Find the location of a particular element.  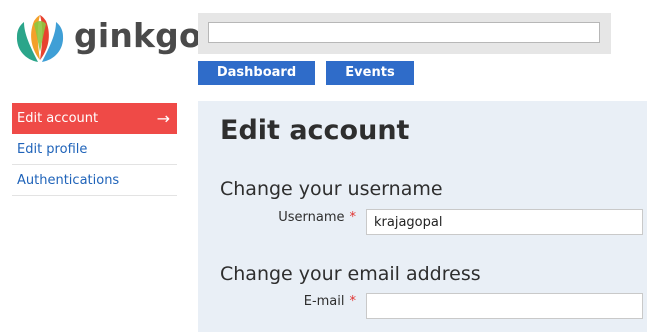

sidebar-item-label: Edit account is located at coordinates (58, 118).